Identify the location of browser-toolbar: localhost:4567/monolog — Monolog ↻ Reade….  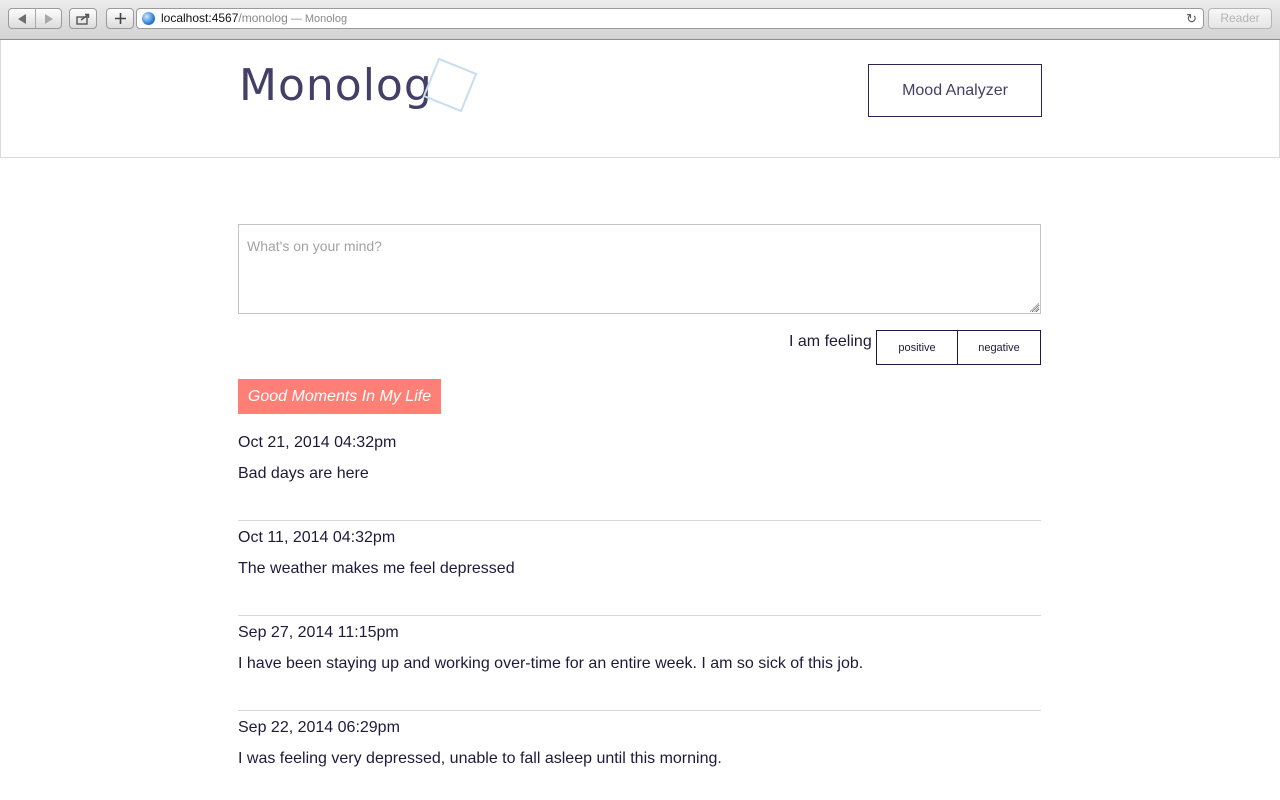
(640, 20).